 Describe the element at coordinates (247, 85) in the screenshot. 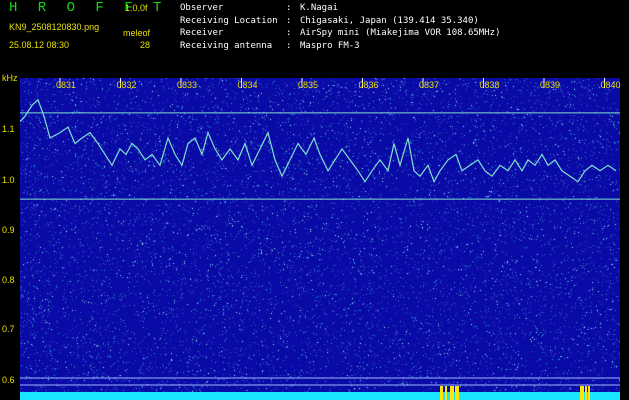

I see `time-tick-label: 0834` at that location.